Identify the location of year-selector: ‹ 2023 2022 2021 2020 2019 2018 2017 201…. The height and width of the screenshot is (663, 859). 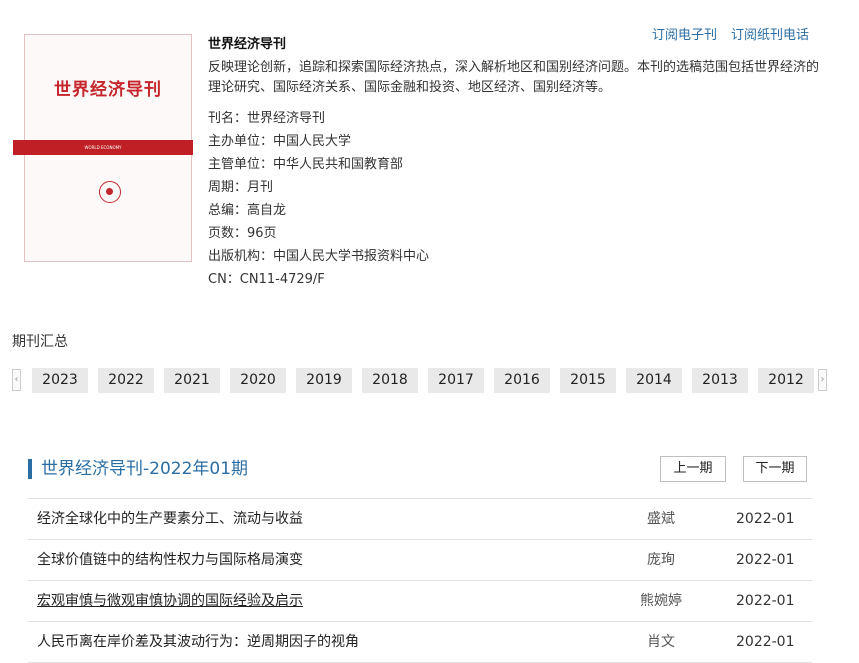
(420, 380).